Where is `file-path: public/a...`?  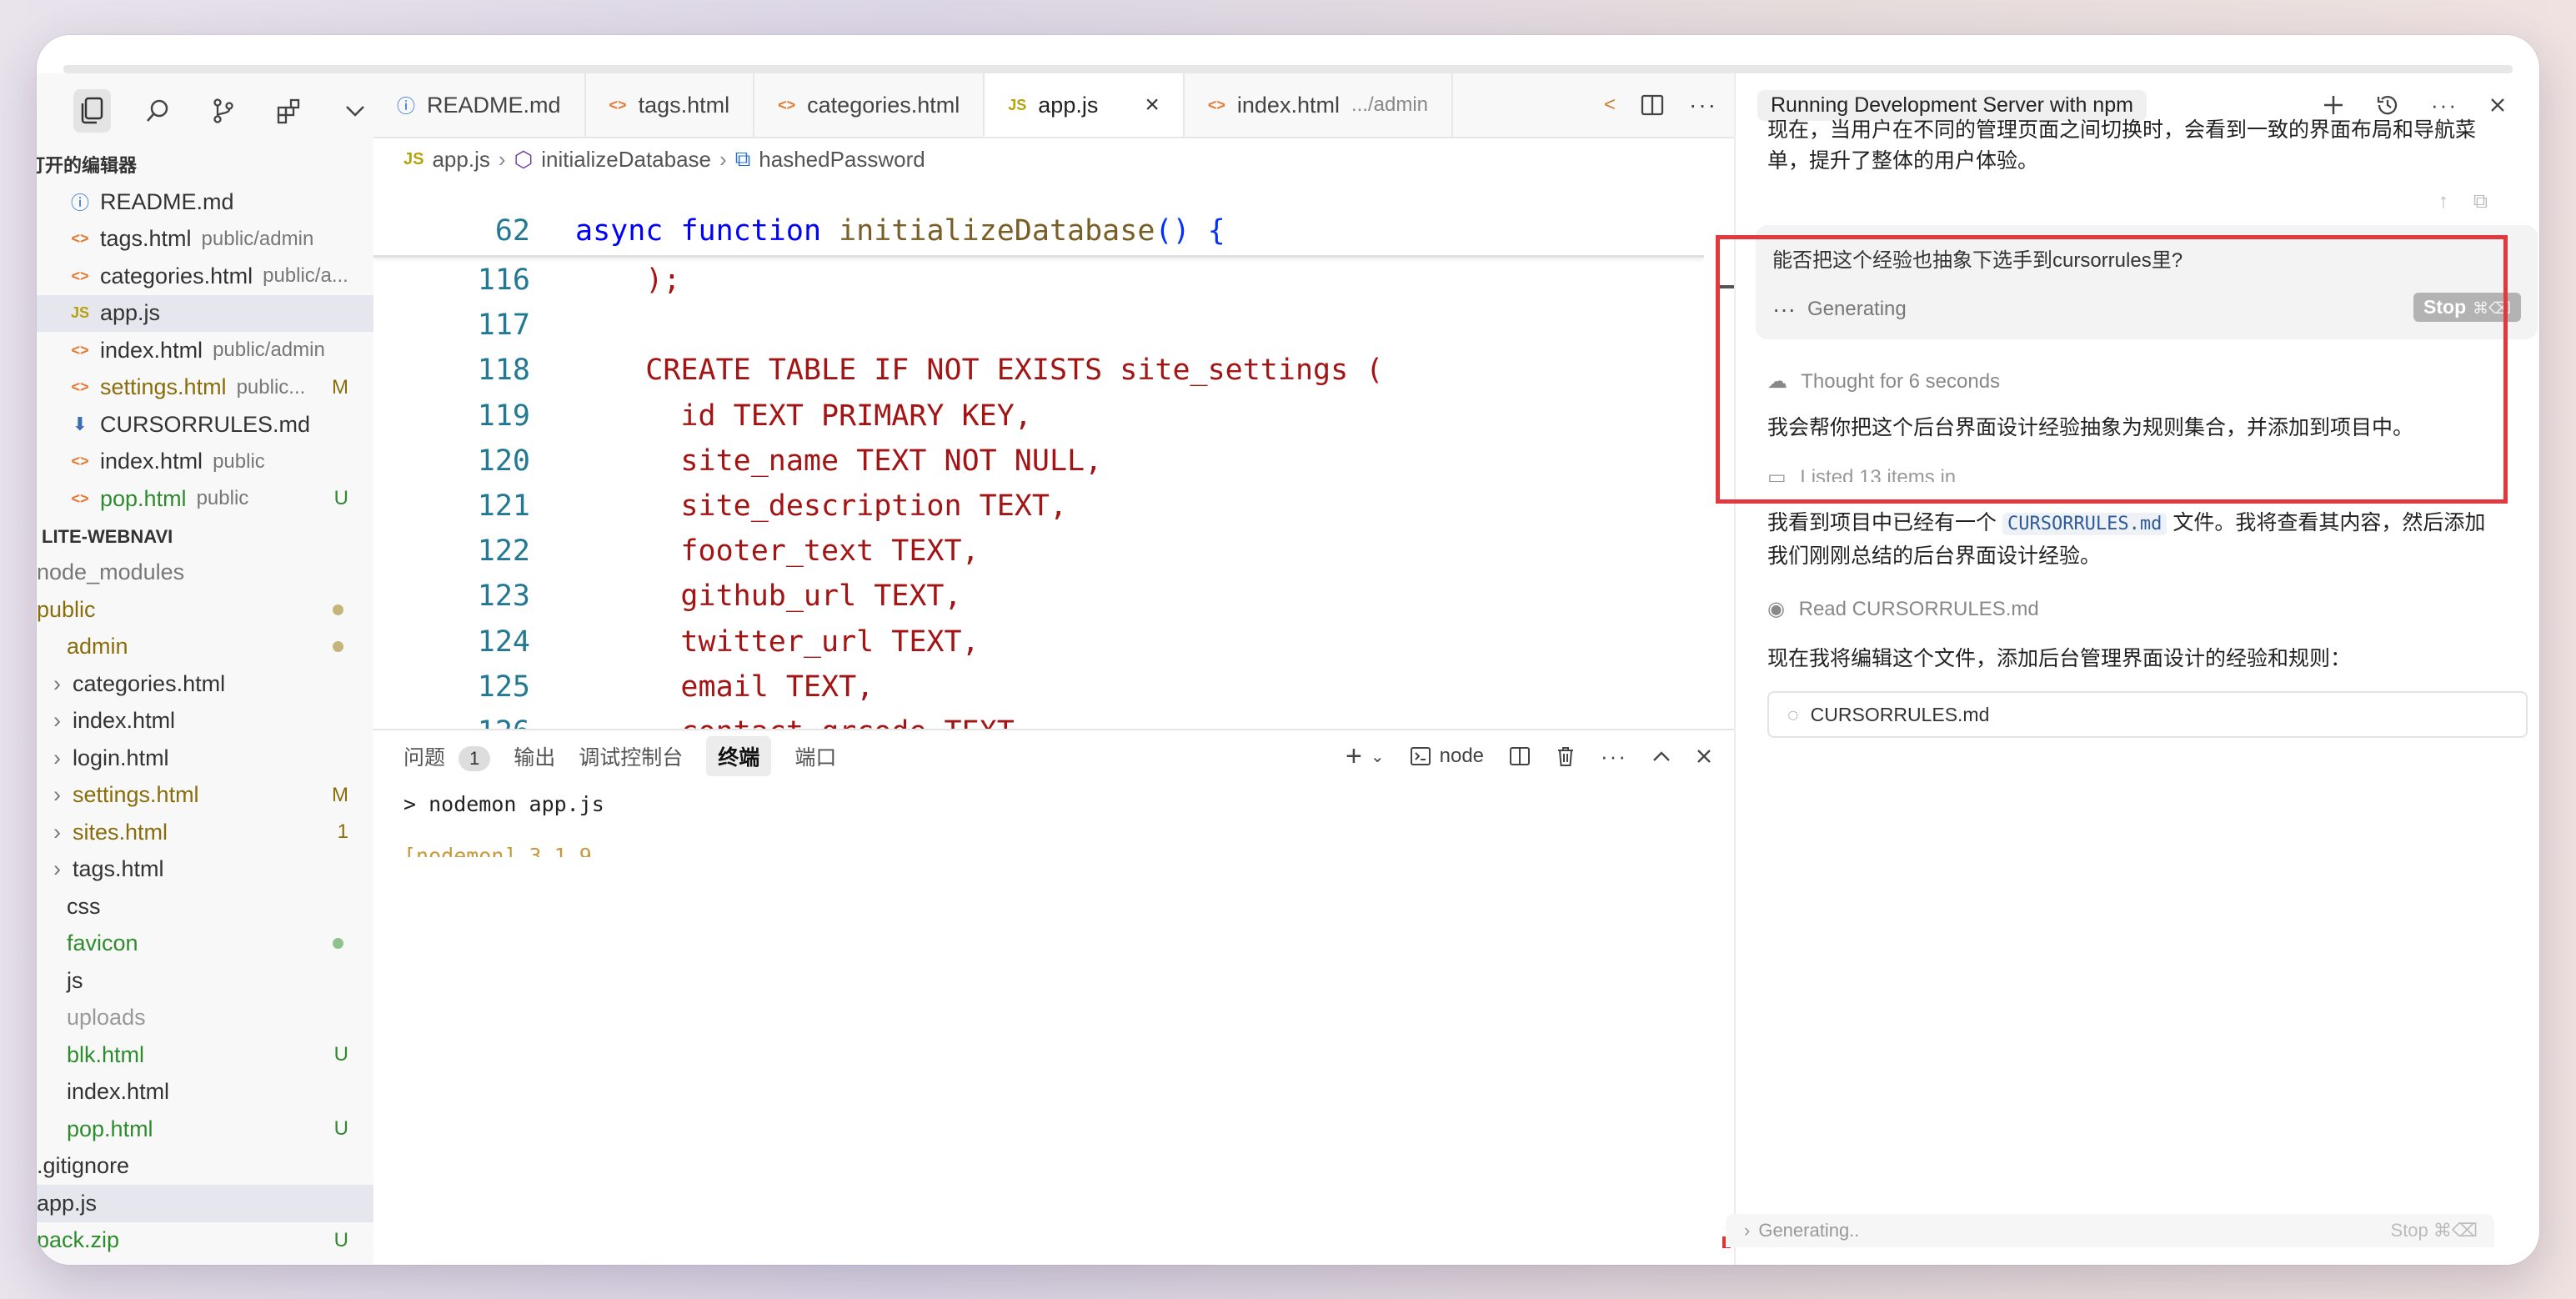
file-path: public/a... is located at coordinates (305, 276).